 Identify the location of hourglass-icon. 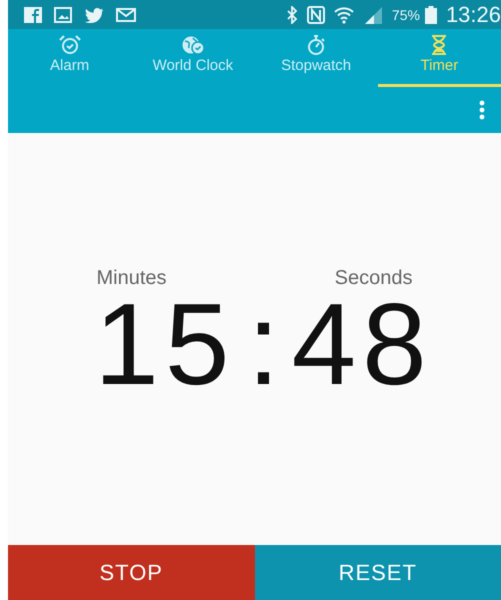
(439, 45).